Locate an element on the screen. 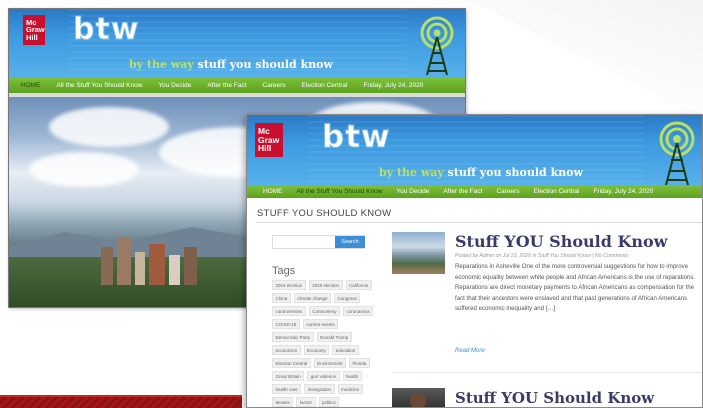  tag-link: controversies is located at coordinates (289, 311).